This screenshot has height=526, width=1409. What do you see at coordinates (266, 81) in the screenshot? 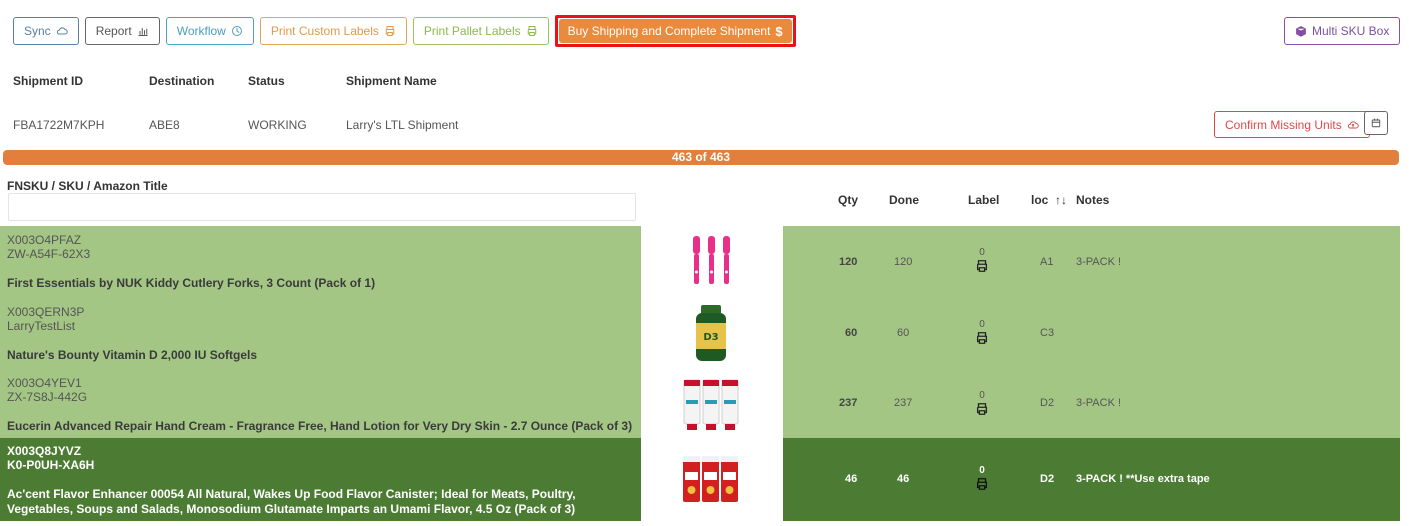
I see `status-header: Status` at bounding box center [266, 81].